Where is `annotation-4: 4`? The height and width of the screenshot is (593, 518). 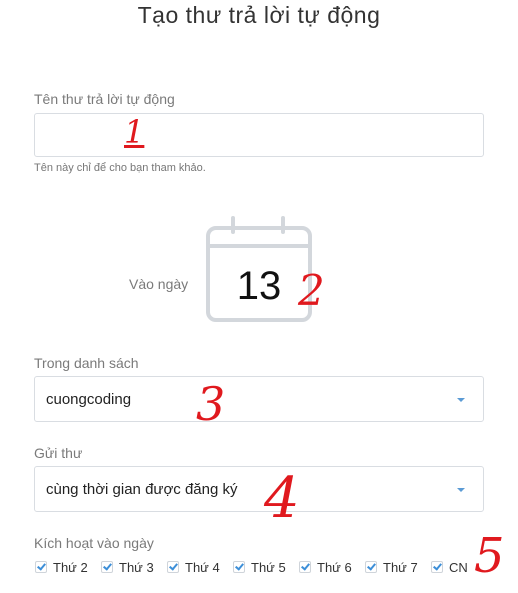 annotation-4: 4 is located at coordinates (282, 498).